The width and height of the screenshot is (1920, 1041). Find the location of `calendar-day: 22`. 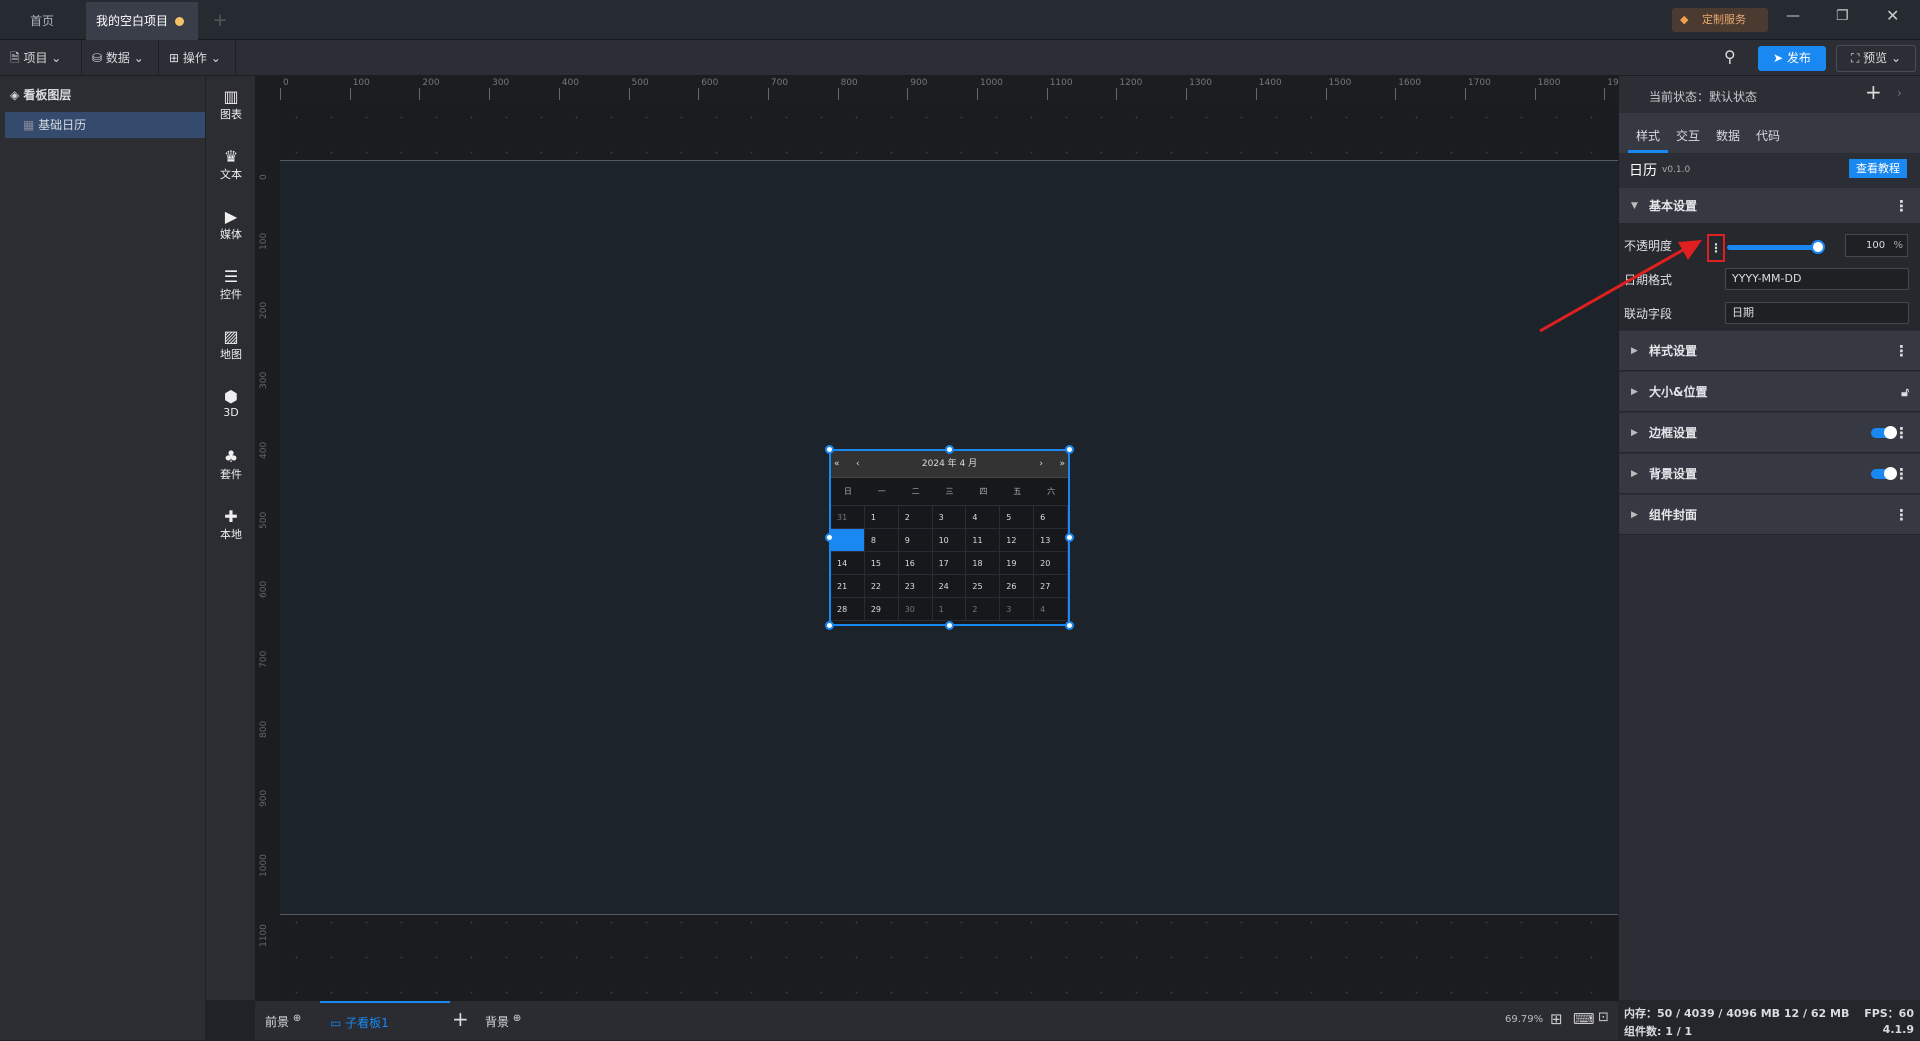

calendar-day: 22 is located at coordinates (881, 586).